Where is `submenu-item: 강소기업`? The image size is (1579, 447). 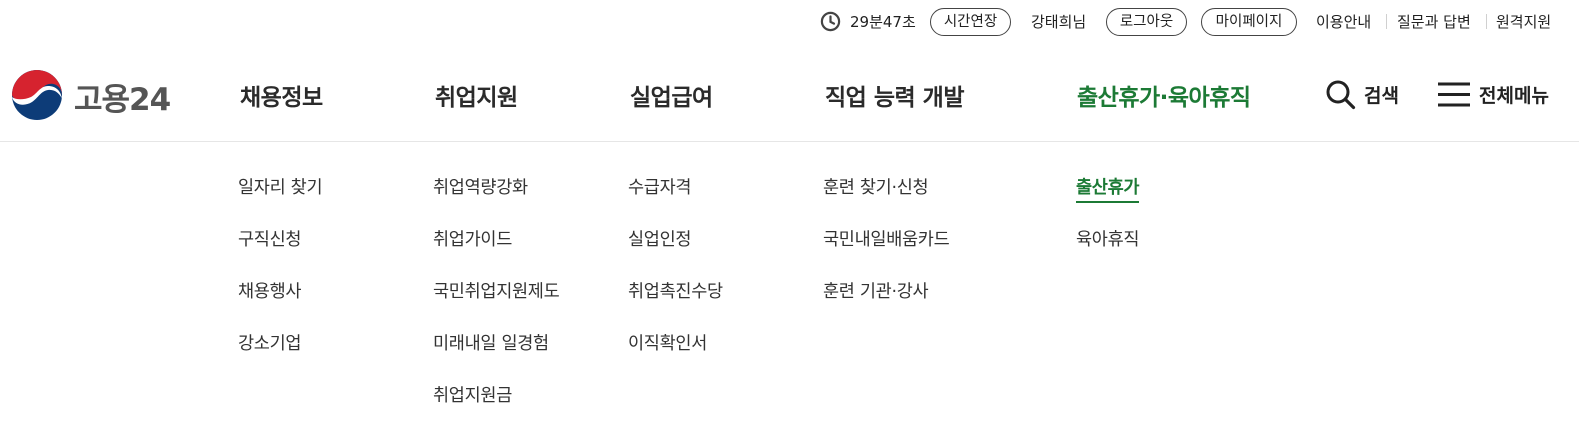 submenu-item: 강소기업 is located at coordinates (280, 356).